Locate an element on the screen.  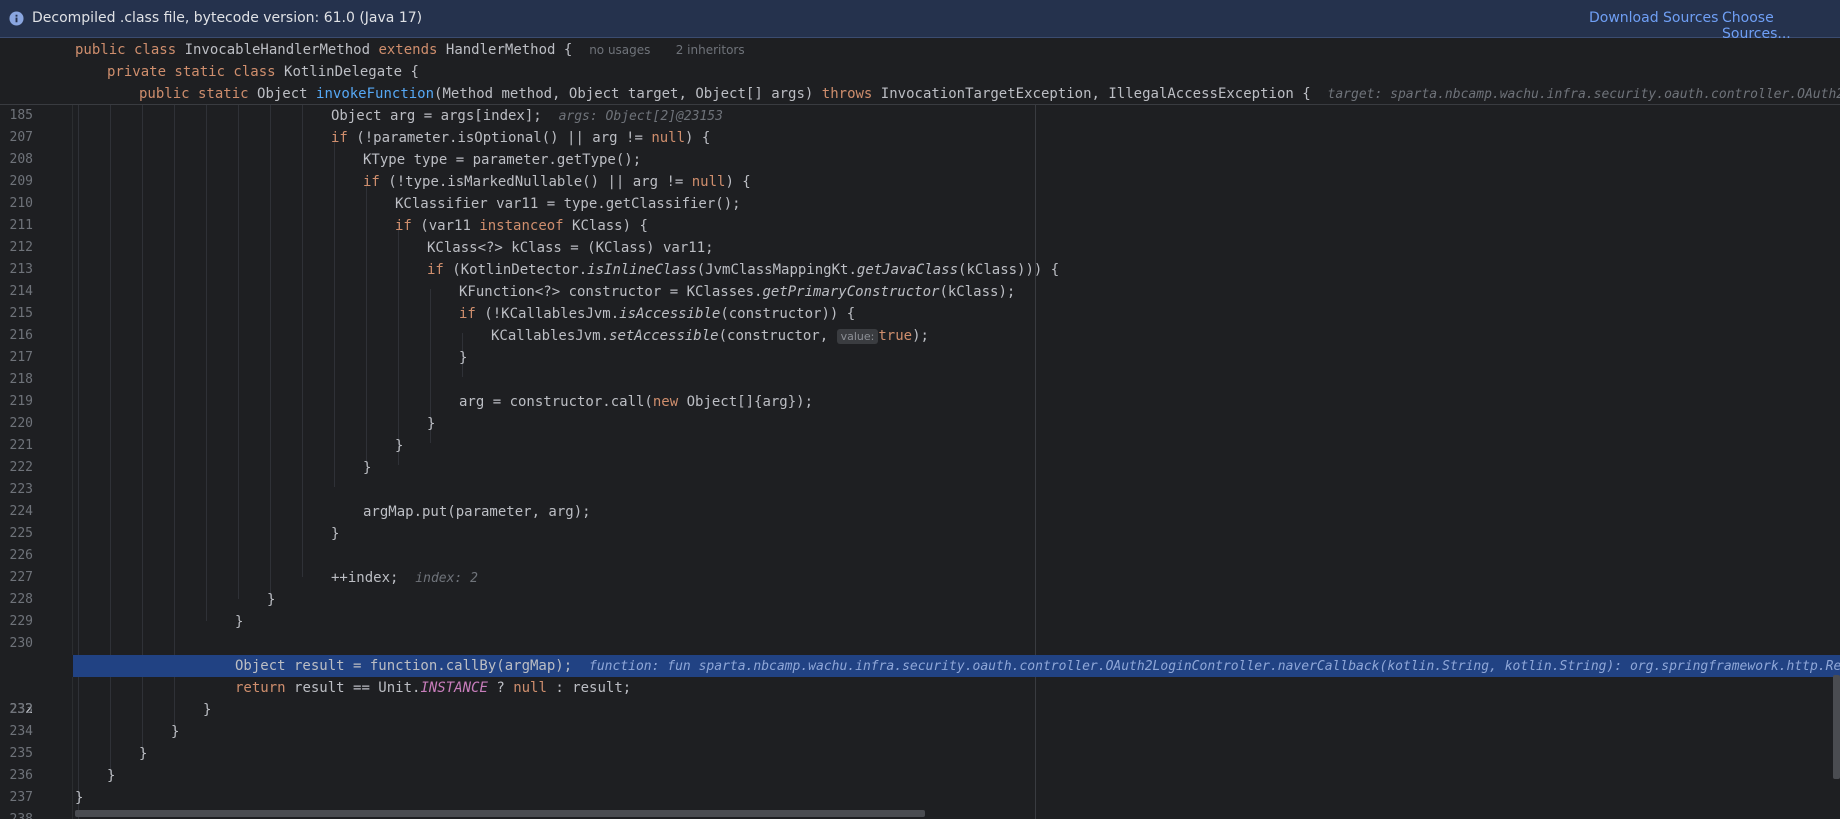
code-token: public class is located at coordinates (130, 50).